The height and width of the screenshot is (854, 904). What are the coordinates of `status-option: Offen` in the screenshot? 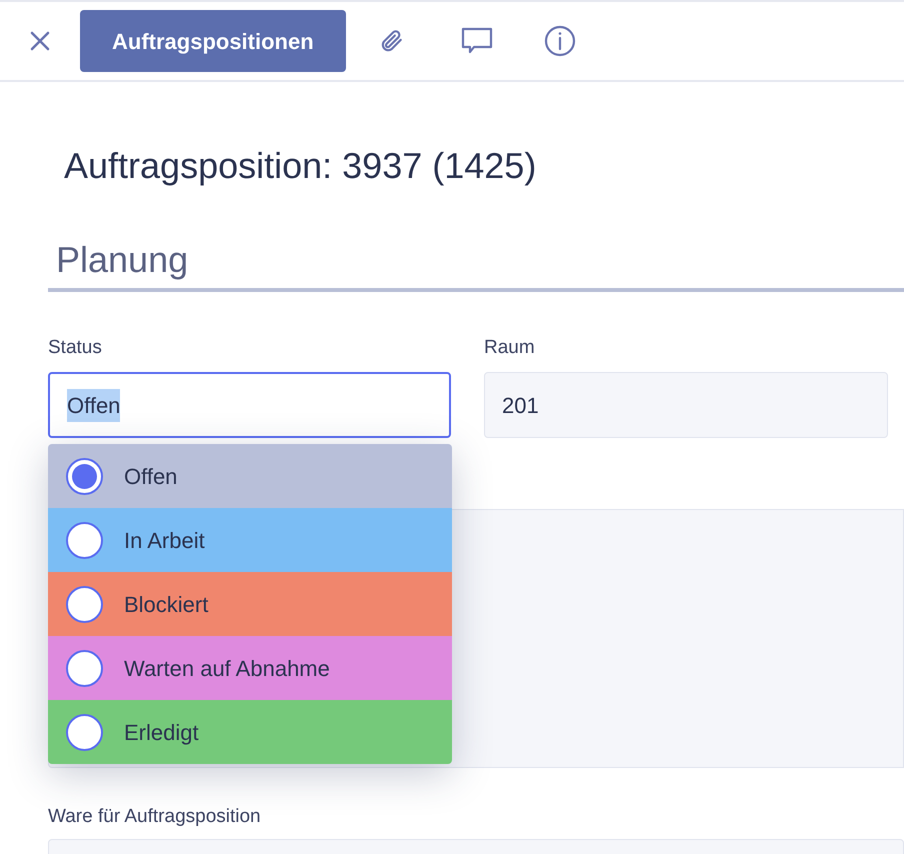 It's located at (250, 476).